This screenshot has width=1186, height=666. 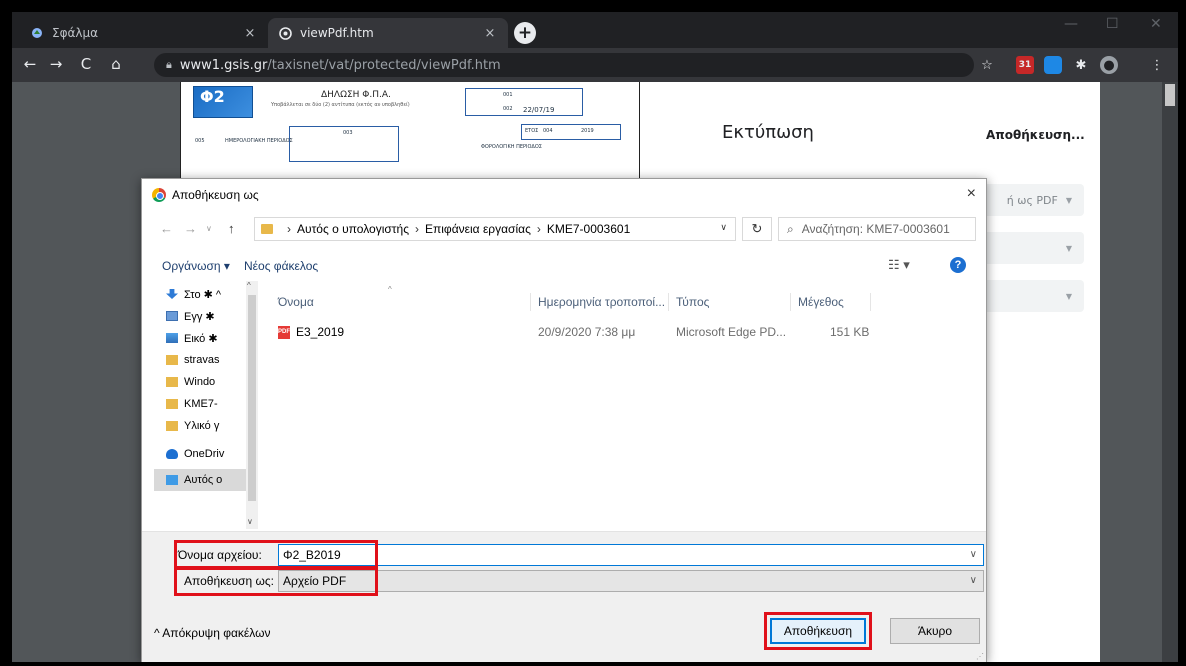 I want to click on file-modified-cell: 20/9/2020 7:38 μμ, so click(x=587, y=332).